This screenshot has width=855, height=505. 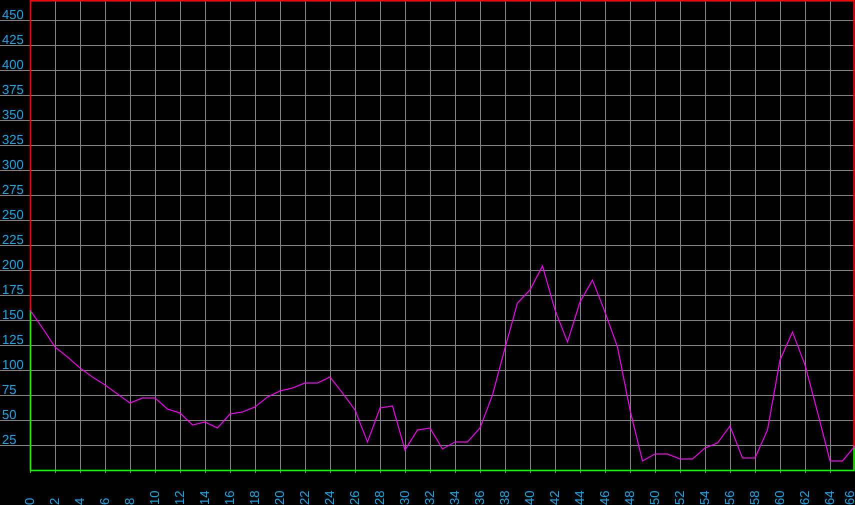 What do you see at coordinates (13, 189) in the screenshot?
I see `y-tick-label: 275` at bounding box center [13, 189].